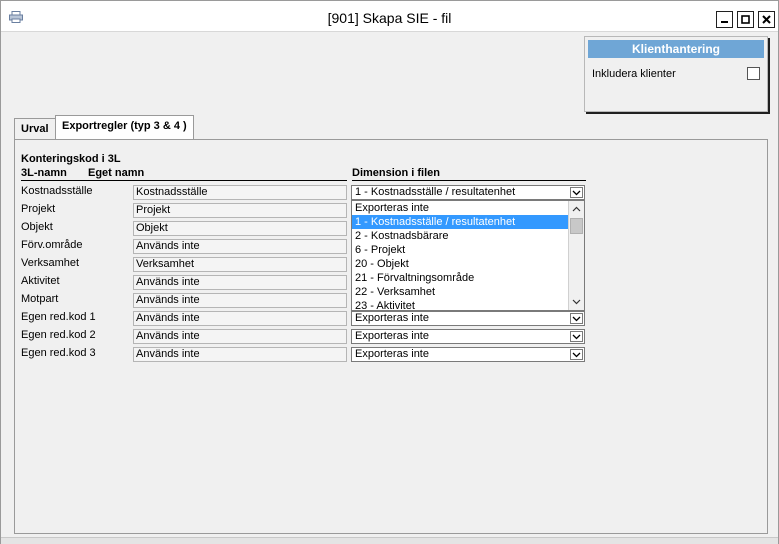  I want to click on minimize-button, so click(724, 19).